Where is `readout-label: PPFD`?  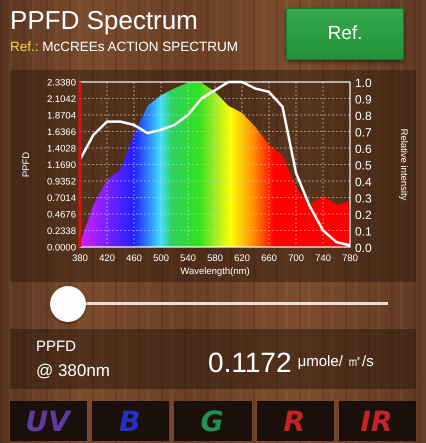
readout-label: PPFD is located at coordinates (57, 346).